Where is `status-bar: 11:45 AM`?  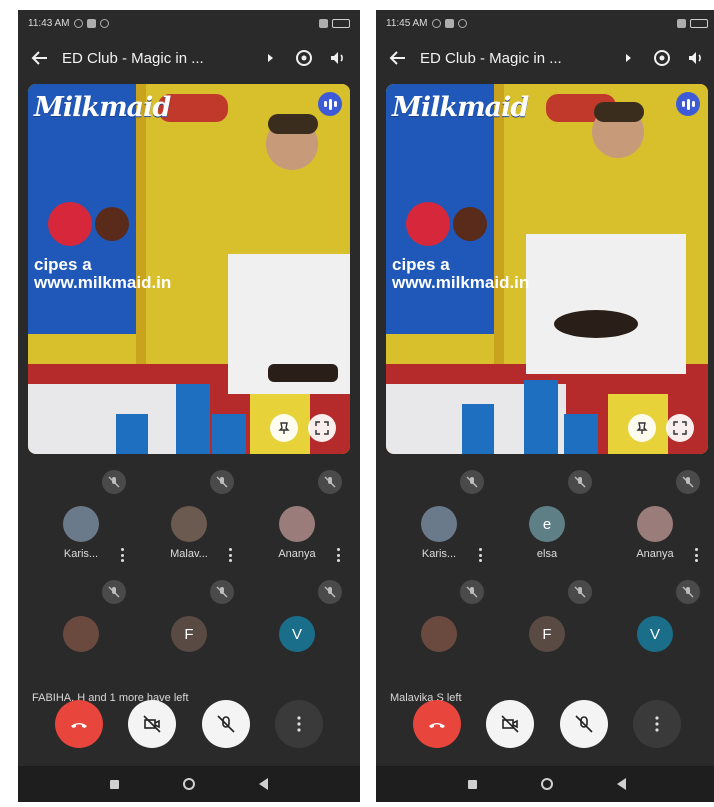 status-bar: 11:45 AM is located at coordinates (545, 23).